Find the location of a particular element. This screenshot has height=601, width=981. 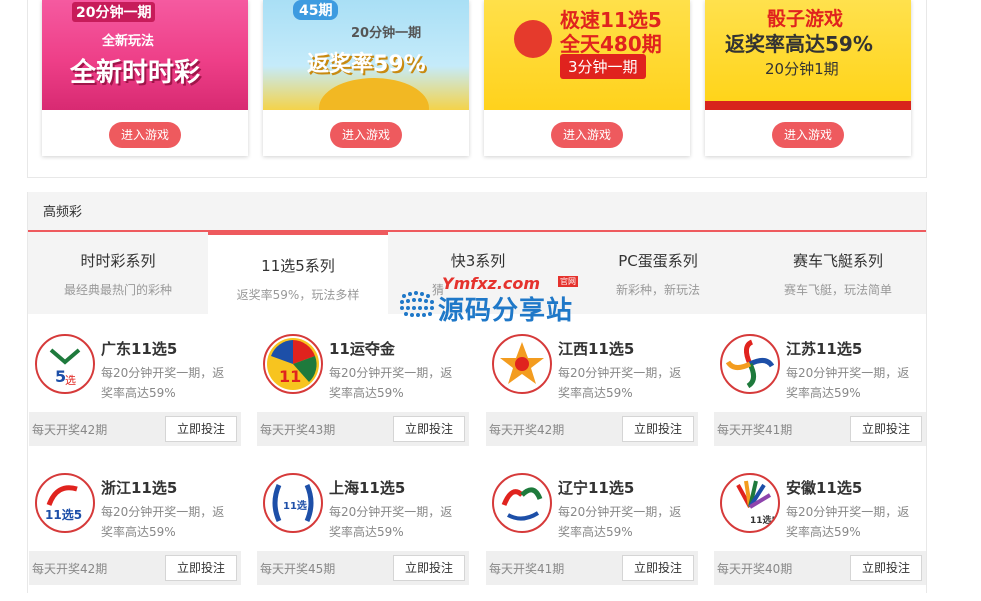

promo-line2: 全天480期 is located at coordinates (611, 44).